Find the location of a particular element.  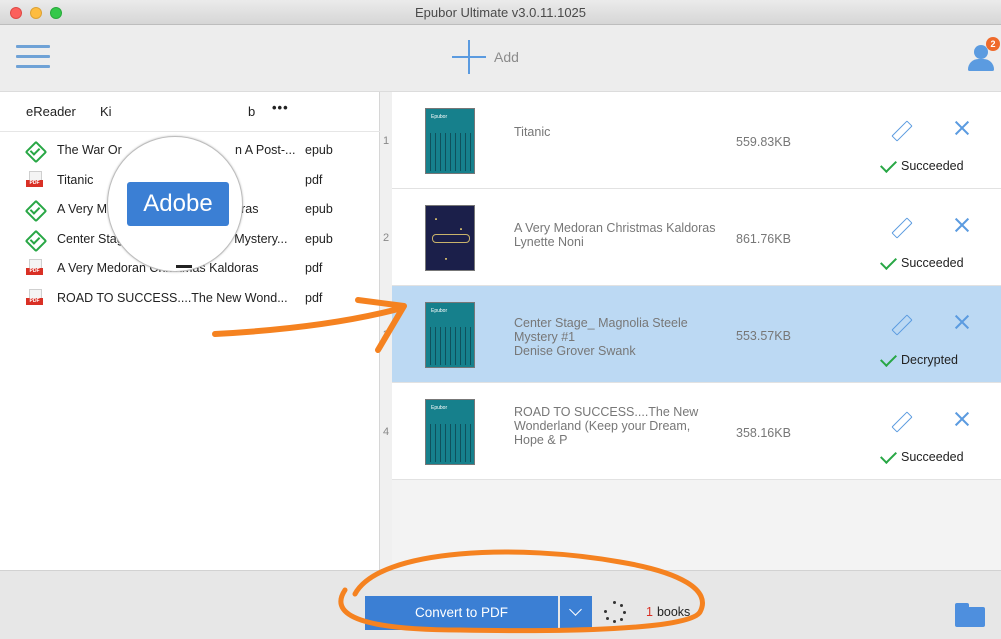

book-author: Denise Grover Swank is located at coordinates (575, 351).